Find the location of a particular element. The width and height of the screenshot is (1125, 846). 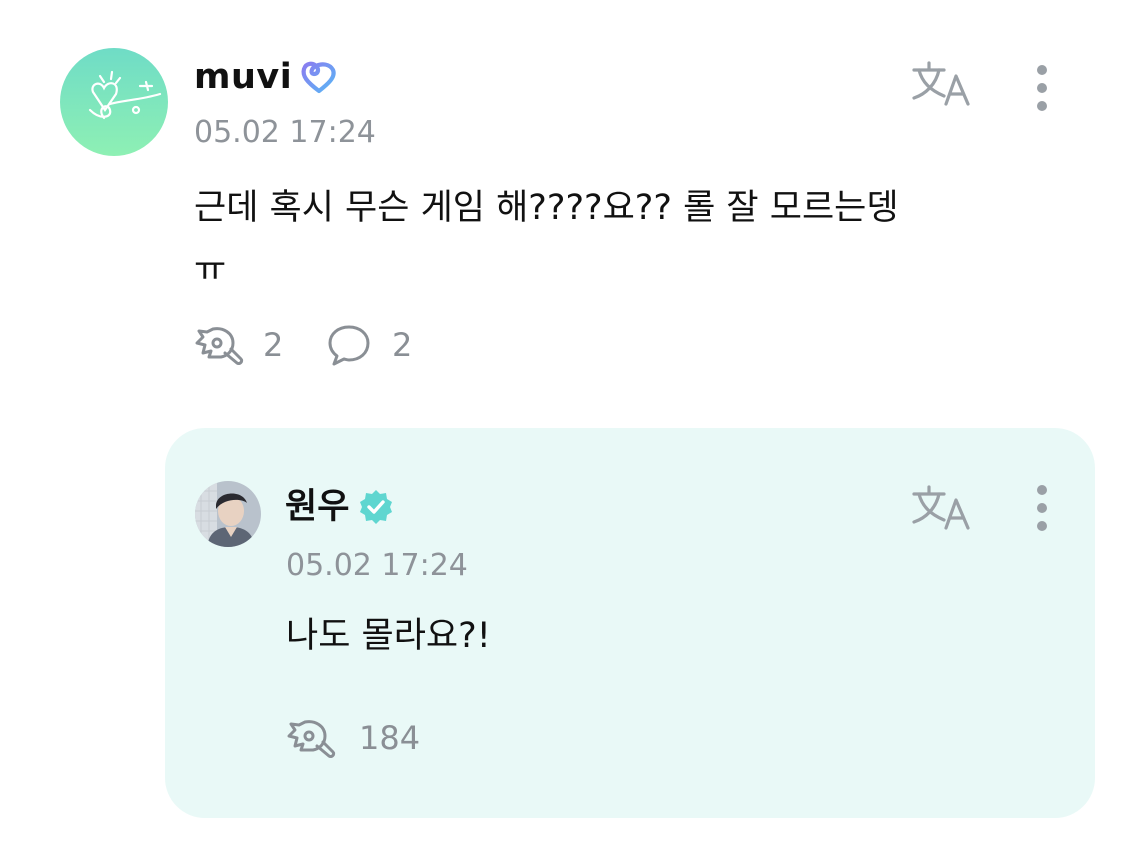

avatar is located at coordinates (114, 102).